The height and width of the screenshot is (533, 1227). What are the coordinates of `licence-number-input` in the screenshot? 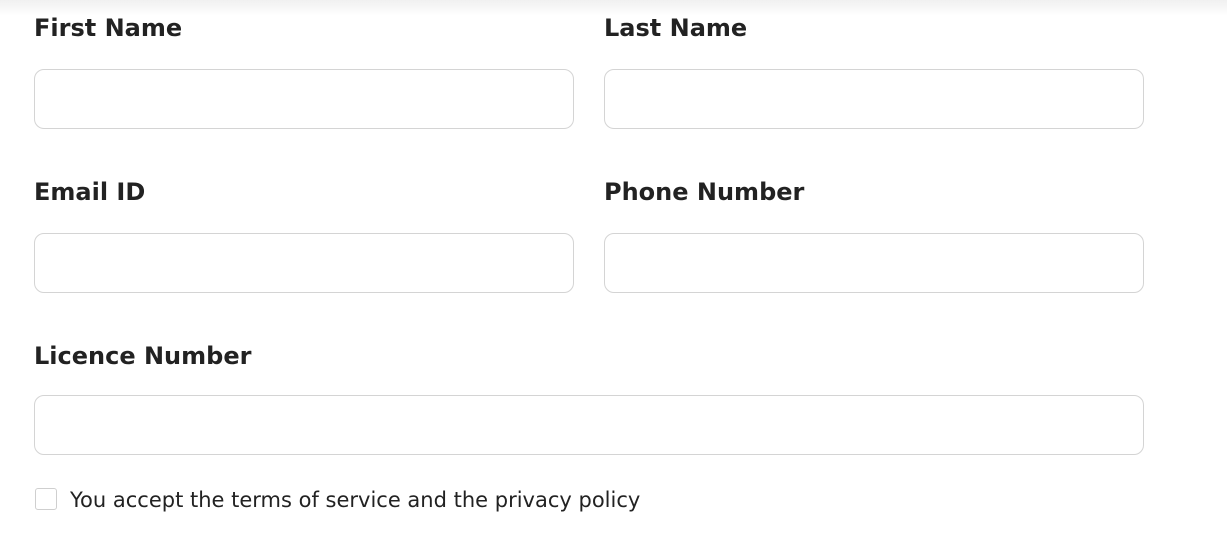 It's located at (589, 425).